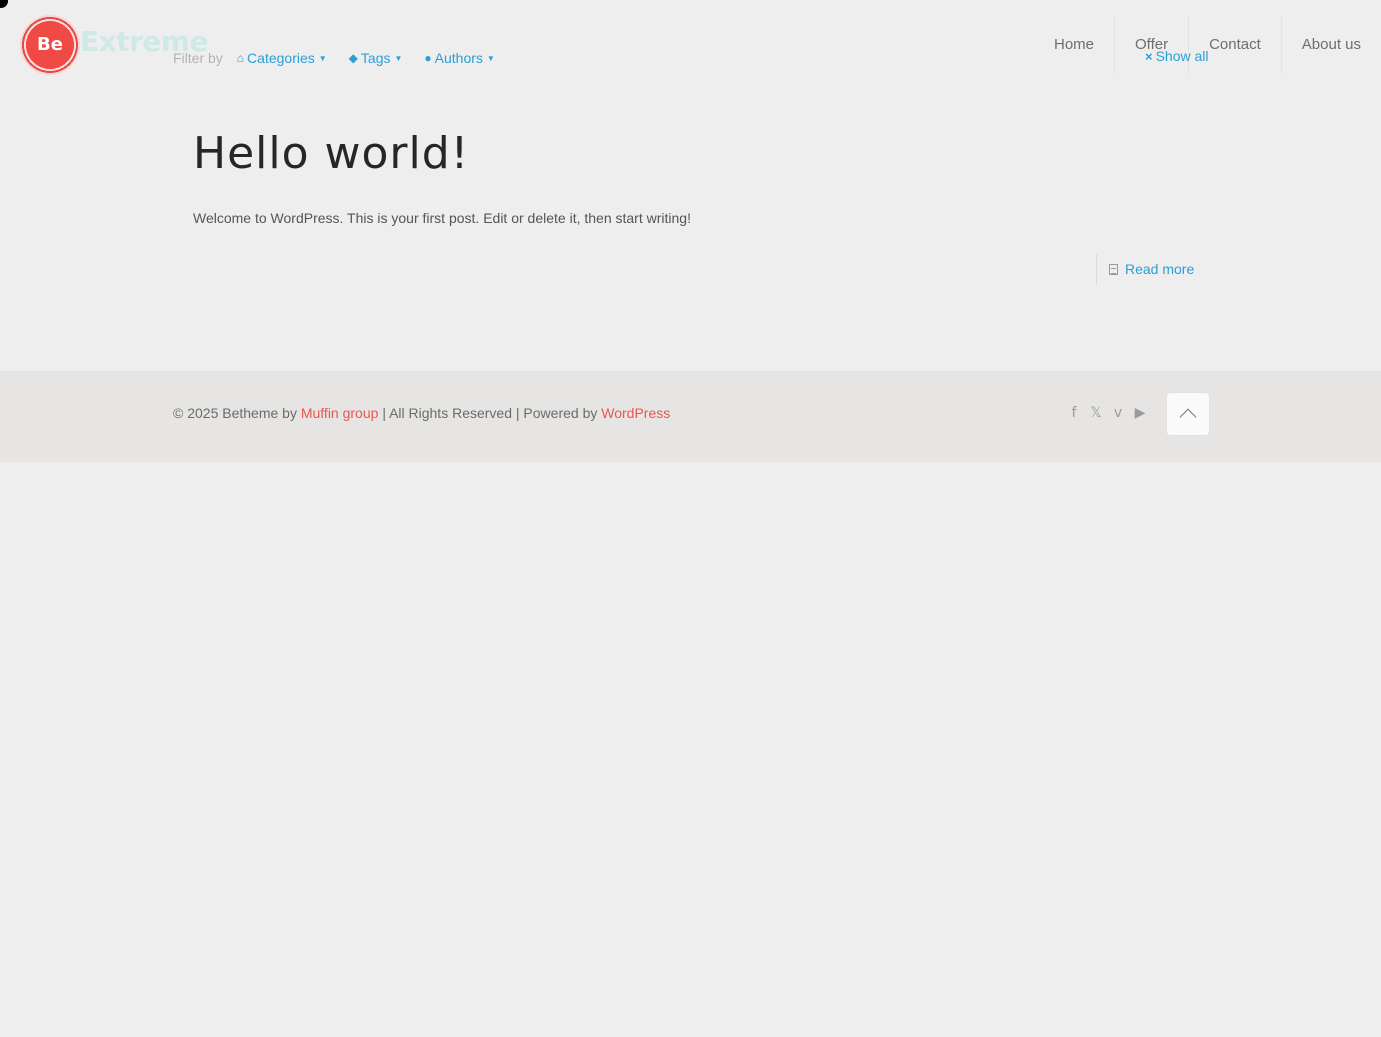 This screenshot has width=1381, height=1037. Describe the element at coordinates (340, 413) in the screenshot. I see `muffin-group-link: Muffin group` at that location.